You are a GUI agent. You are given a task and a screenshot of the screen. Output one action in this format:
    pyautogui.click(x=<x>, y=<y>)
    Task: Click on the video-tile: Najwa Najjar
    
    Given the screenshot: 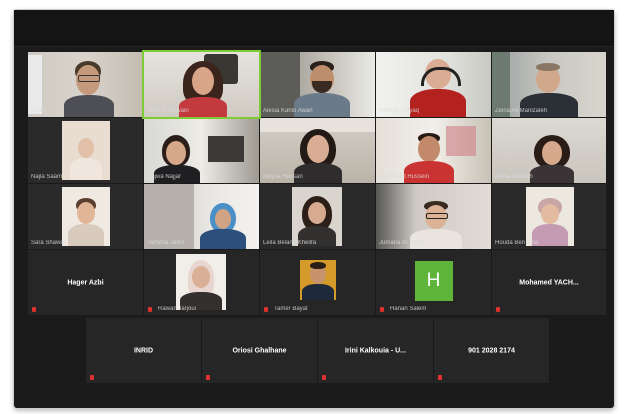 What is the action you would take?
    pyautogui.click(x=201, y=150)
    